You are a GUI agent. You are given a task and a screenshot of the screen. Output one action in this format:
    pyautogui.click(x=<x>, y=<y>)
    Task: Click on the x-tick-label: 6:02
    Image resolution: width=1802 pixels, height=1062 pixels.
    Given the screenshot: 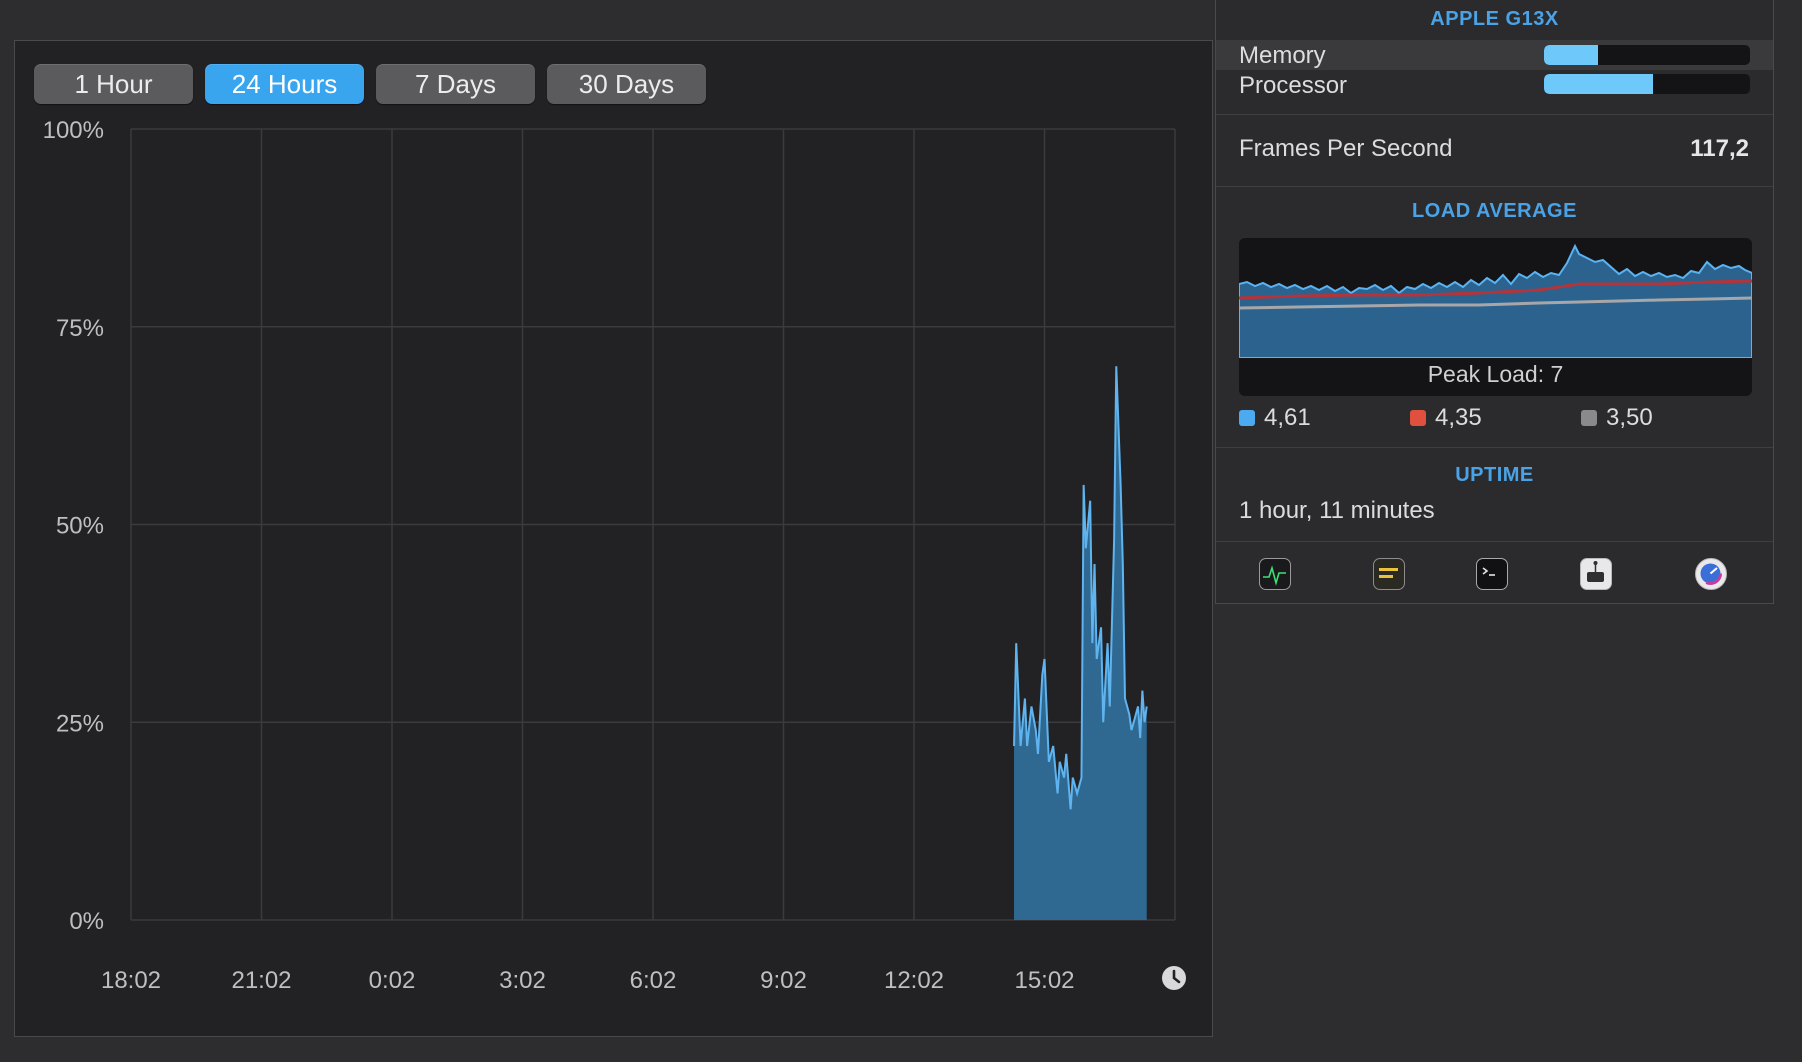 What is the action you would take?
    pyautogui.click(x=653, y=980)
    